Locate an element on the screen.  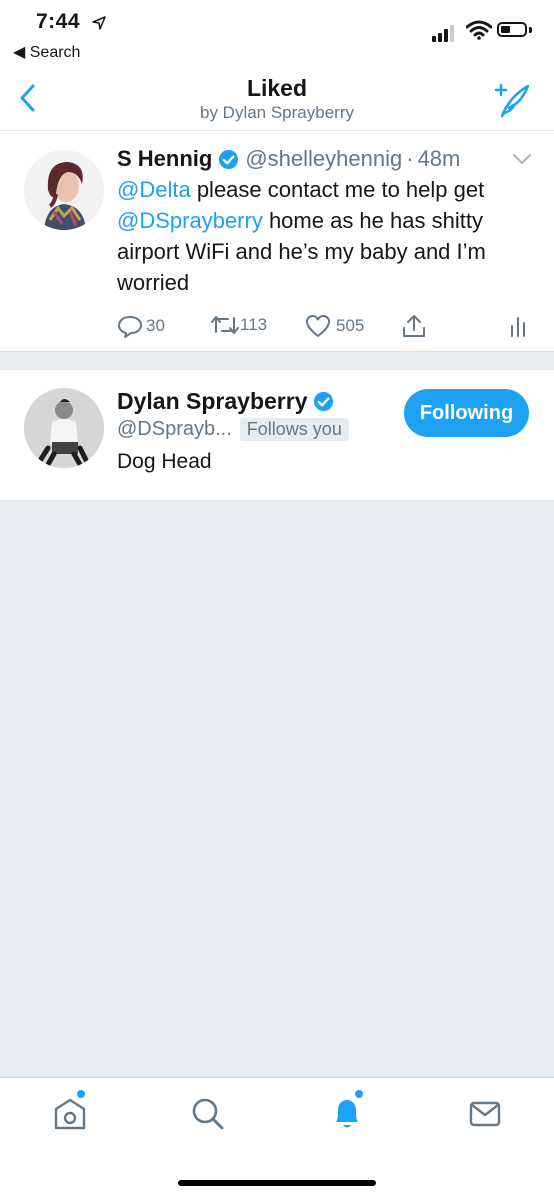
home-icon is located at coordinates (70, 1112).